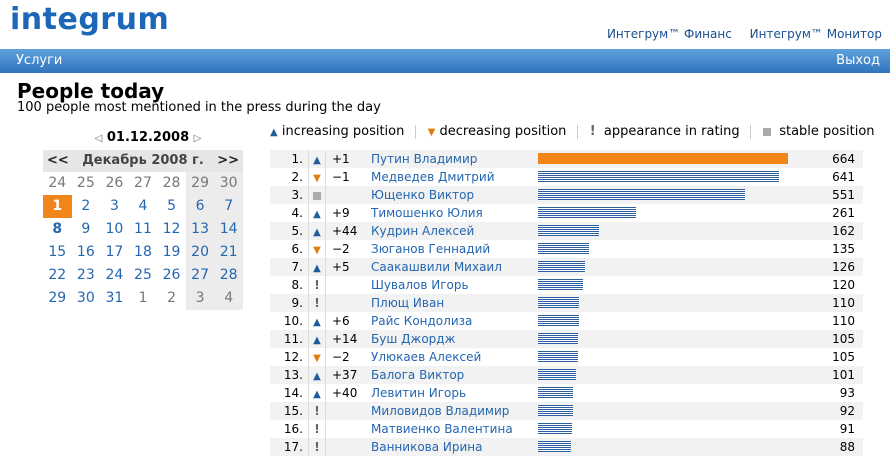 The width and height of the screenshot is (890, 460). I want to click on table-row: 5. ▲ +44 Кудрин Алексей 162, so click(566, 231).